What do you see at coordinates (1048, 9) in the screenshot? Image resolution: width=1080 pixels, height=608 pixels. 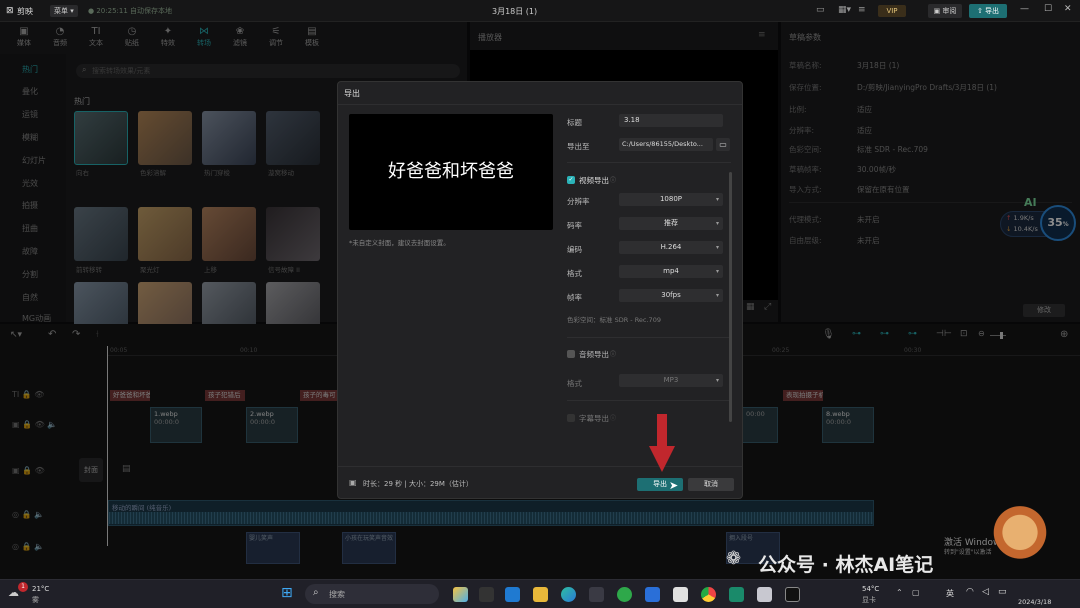 I see `maximize-icon: ☐` at bounding box center [1048, 9].